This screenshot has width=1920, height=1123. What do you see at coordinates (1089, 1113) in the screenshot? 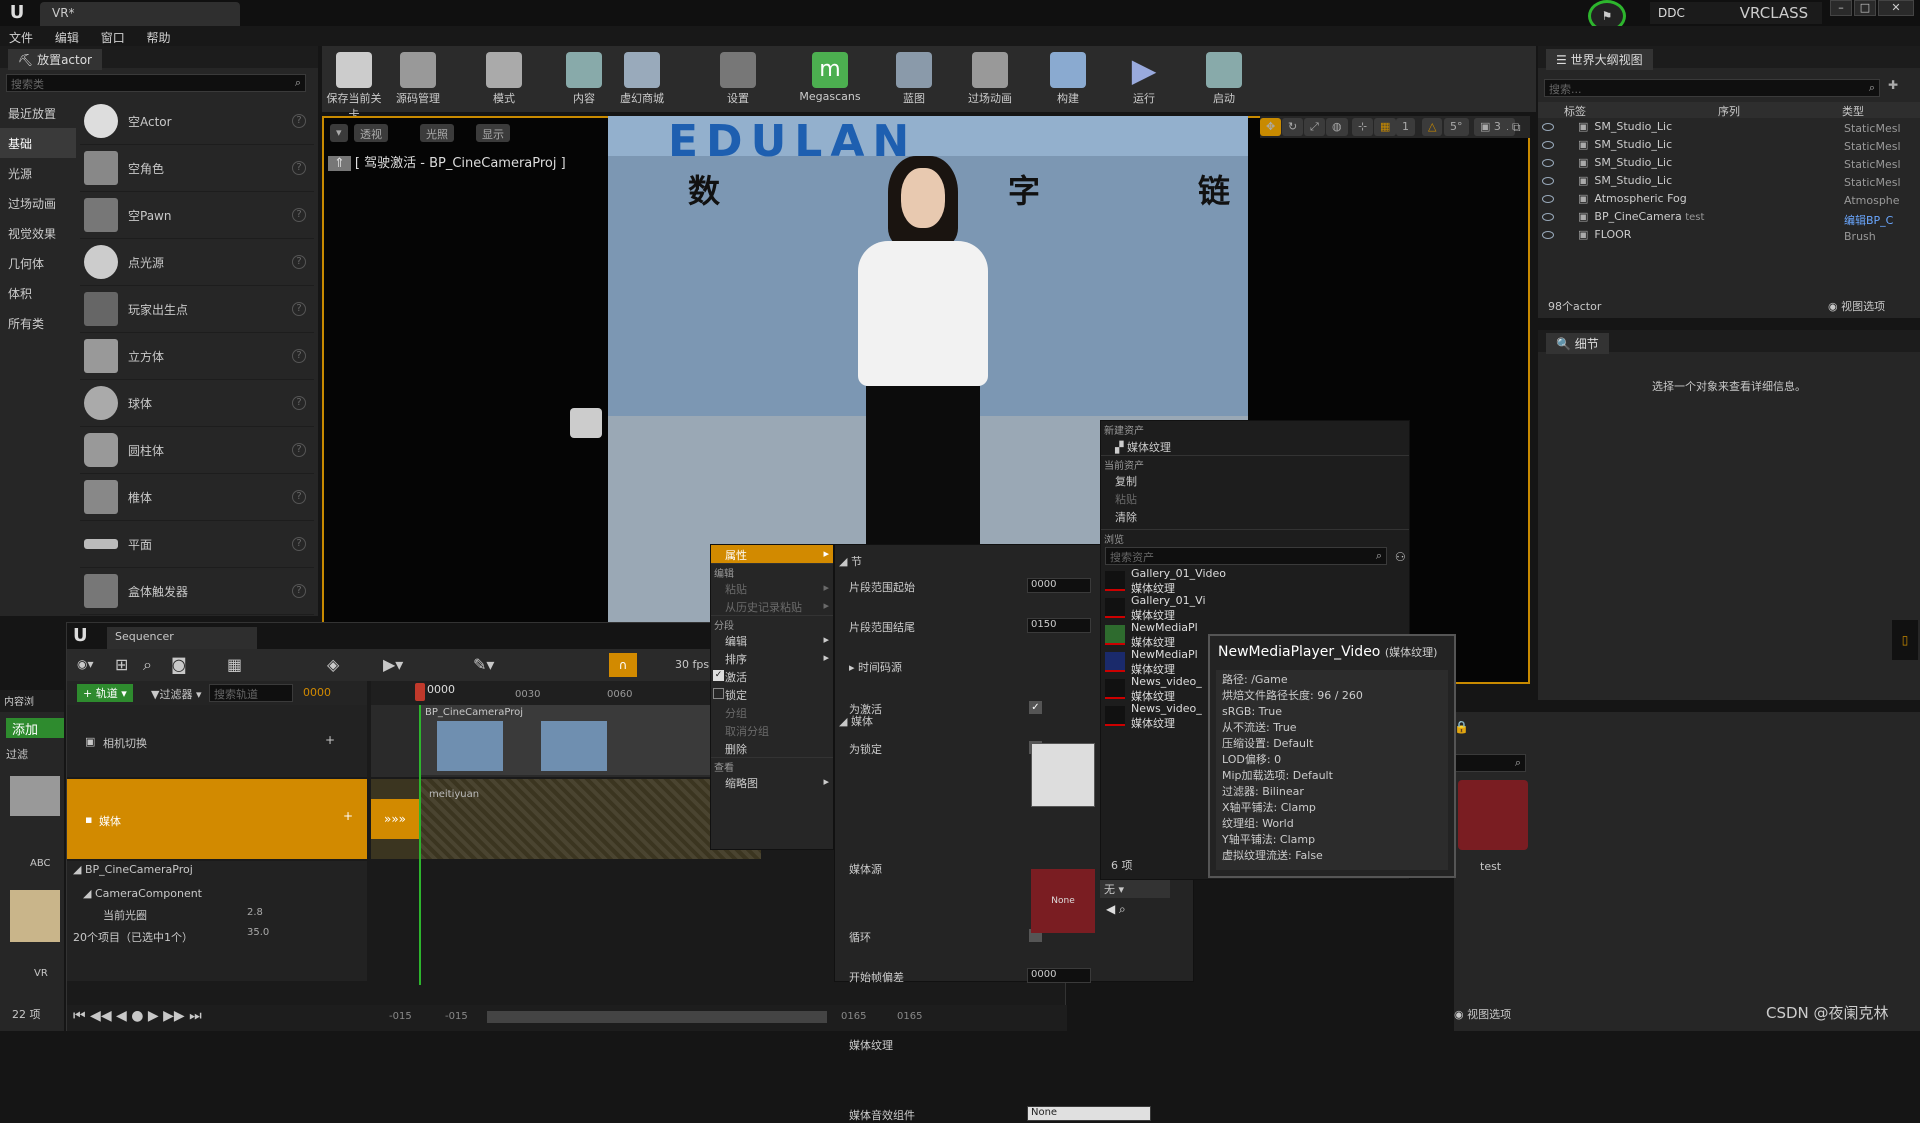
I see `audio-select: None` at bounding box center [1089, 1113].